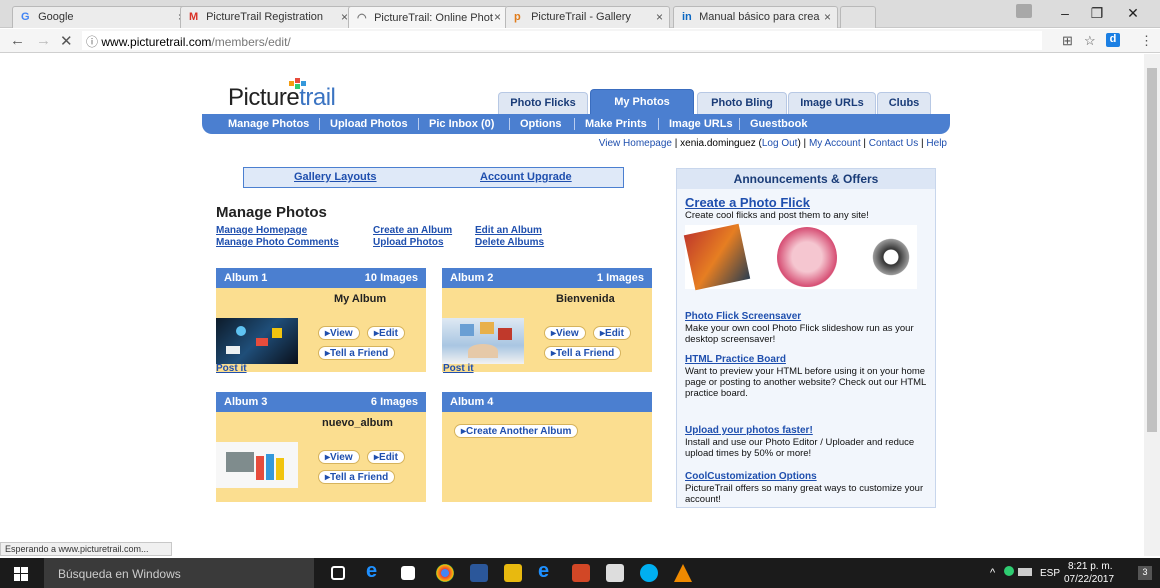 The height and width of the screenshot is (588, 1160). I want to click on browser-tab-registration: M PictureTrail Registration ×, so click(267, 17).